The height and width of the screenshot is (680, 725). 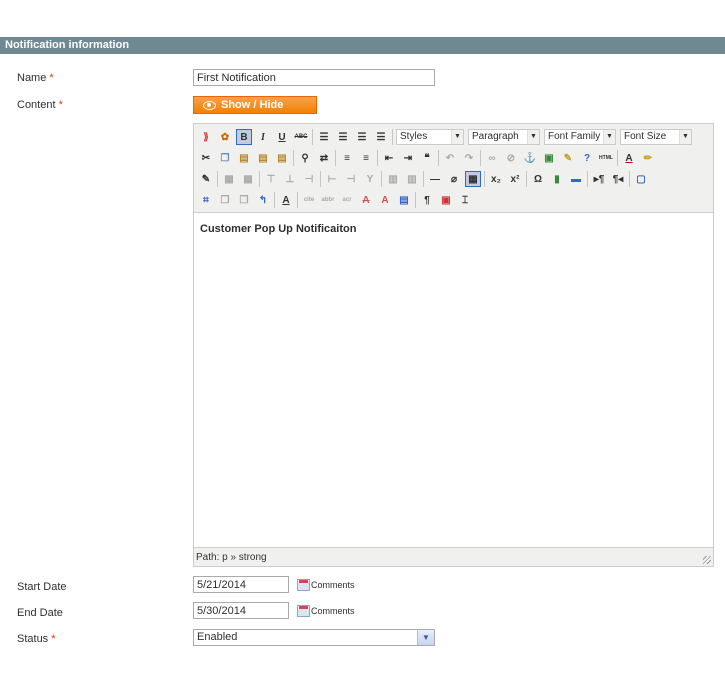 I want to click on find-icon: ⚲, so click(x=305, y=158).